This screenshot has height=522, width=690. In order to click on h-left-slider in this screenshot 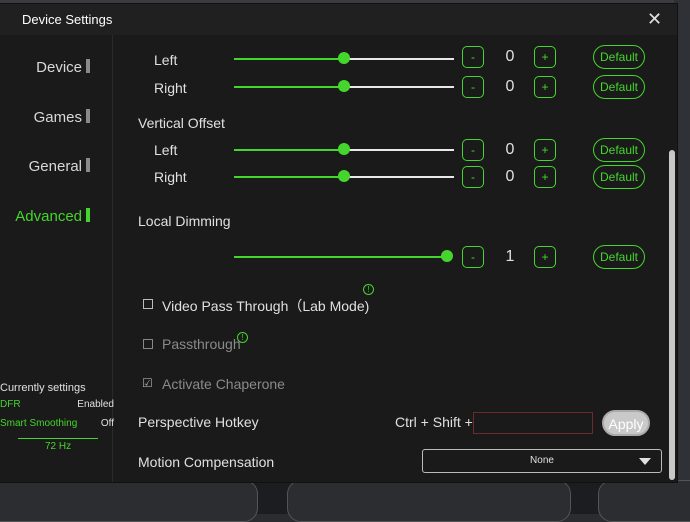, I will do `click(344, 58)`.